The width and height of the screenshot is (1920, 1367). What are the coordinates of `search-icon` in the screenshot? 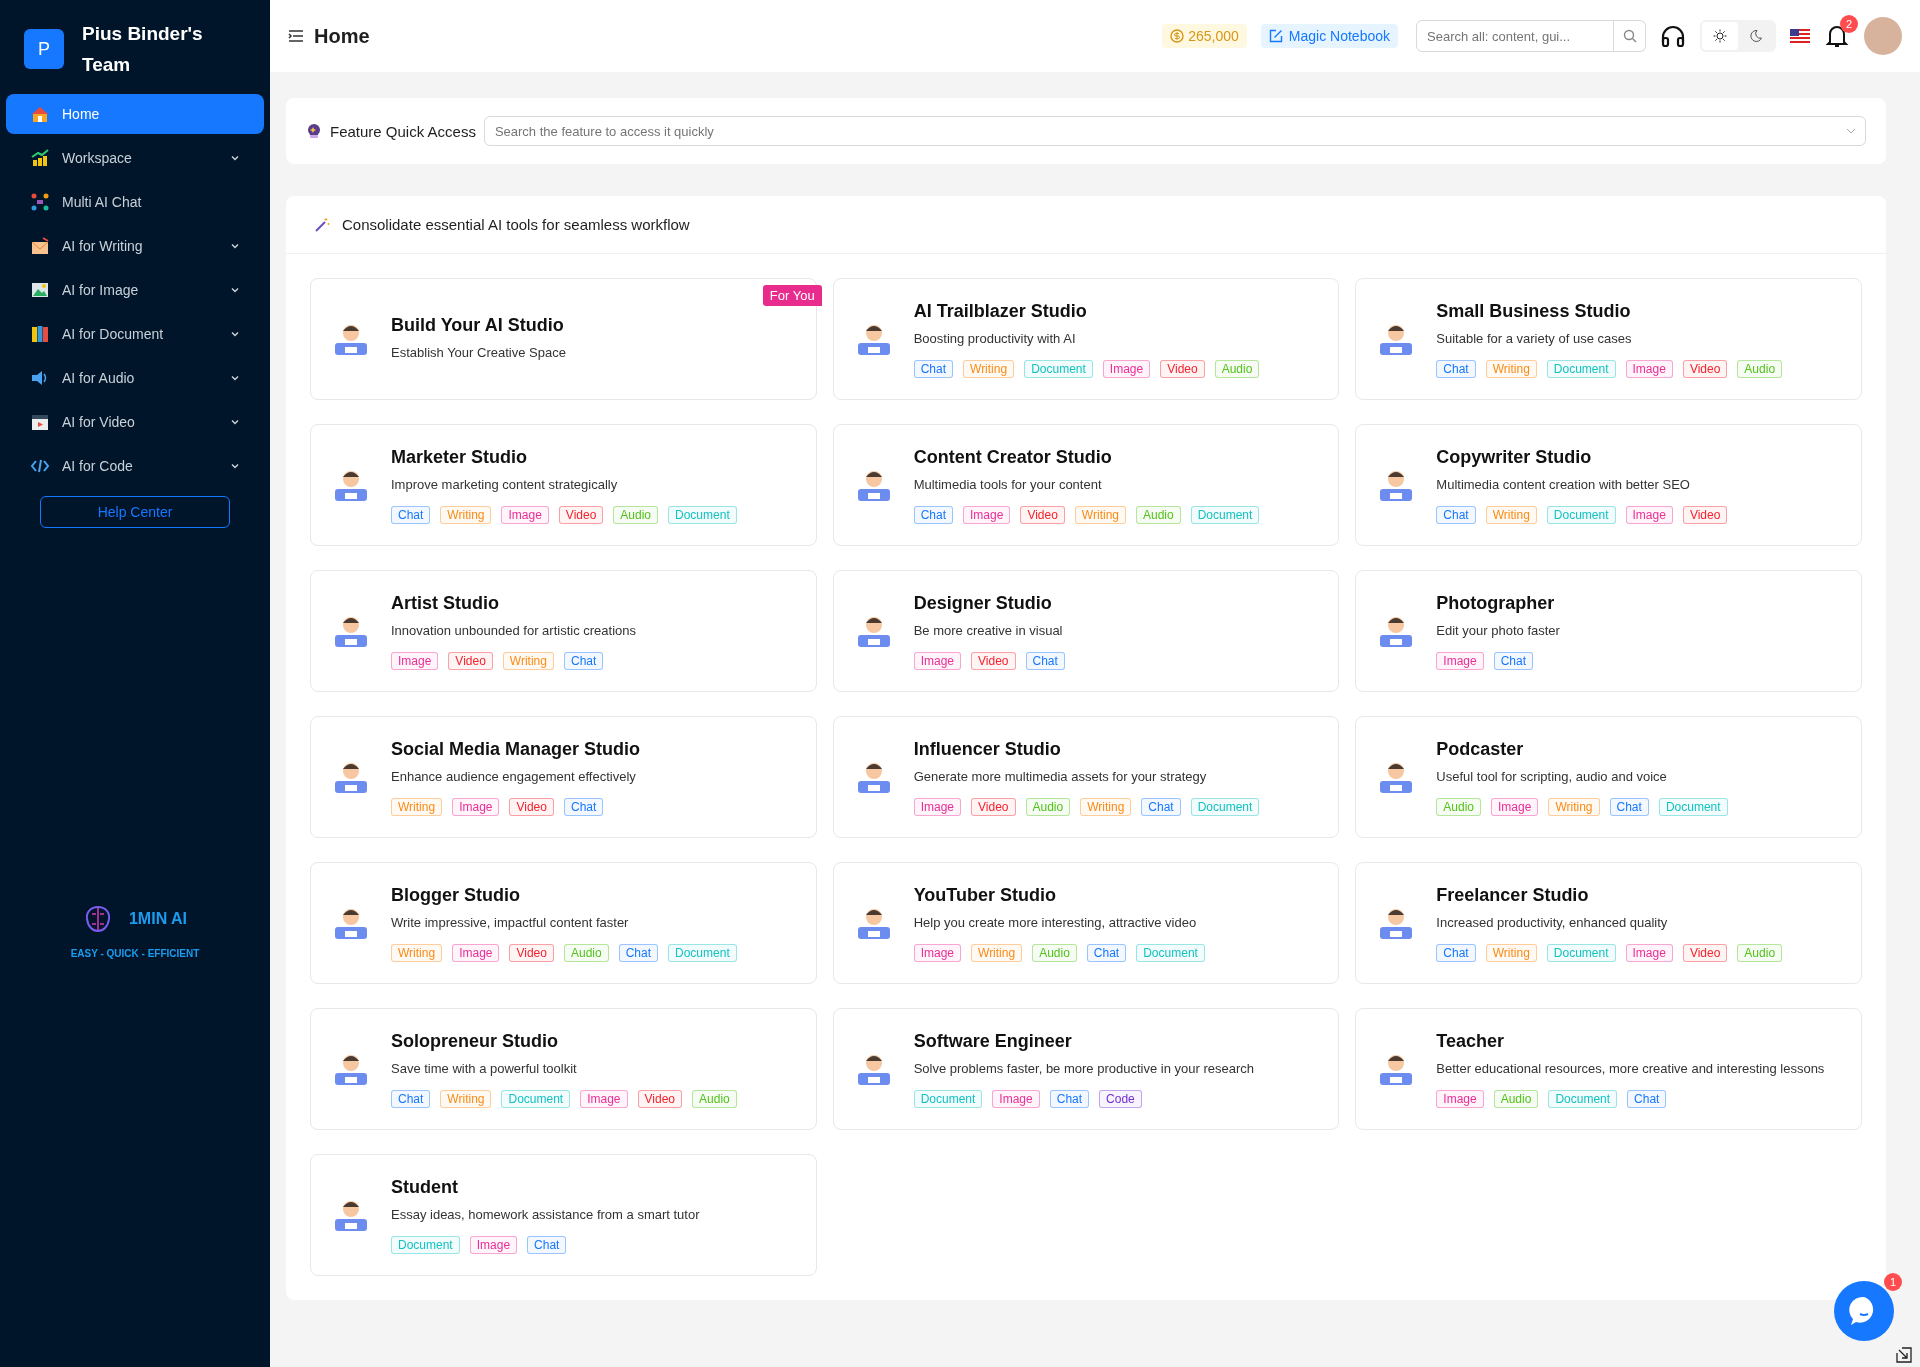 It's located at (1629, 36).